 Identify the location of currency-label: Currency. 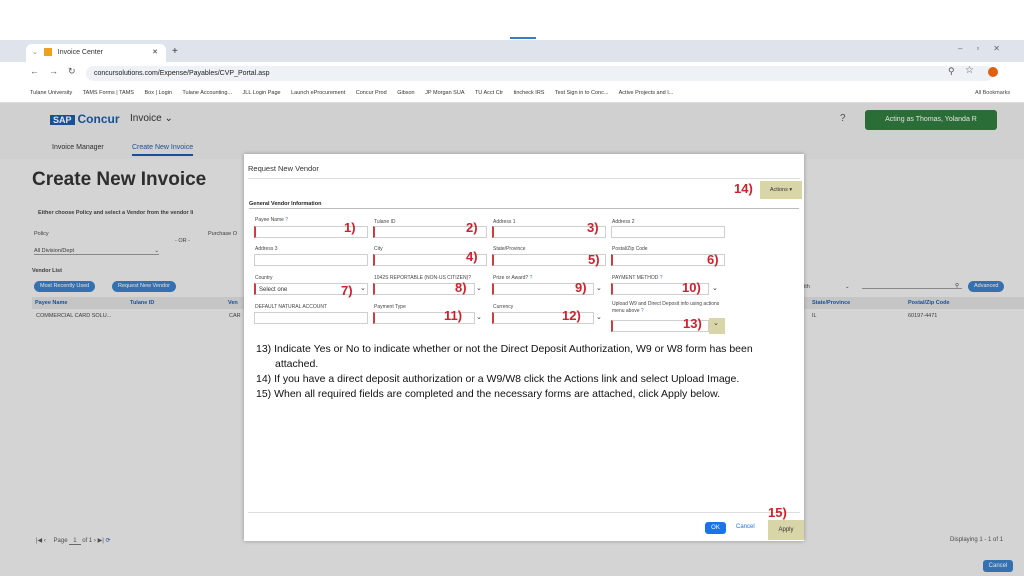
(503, 307).